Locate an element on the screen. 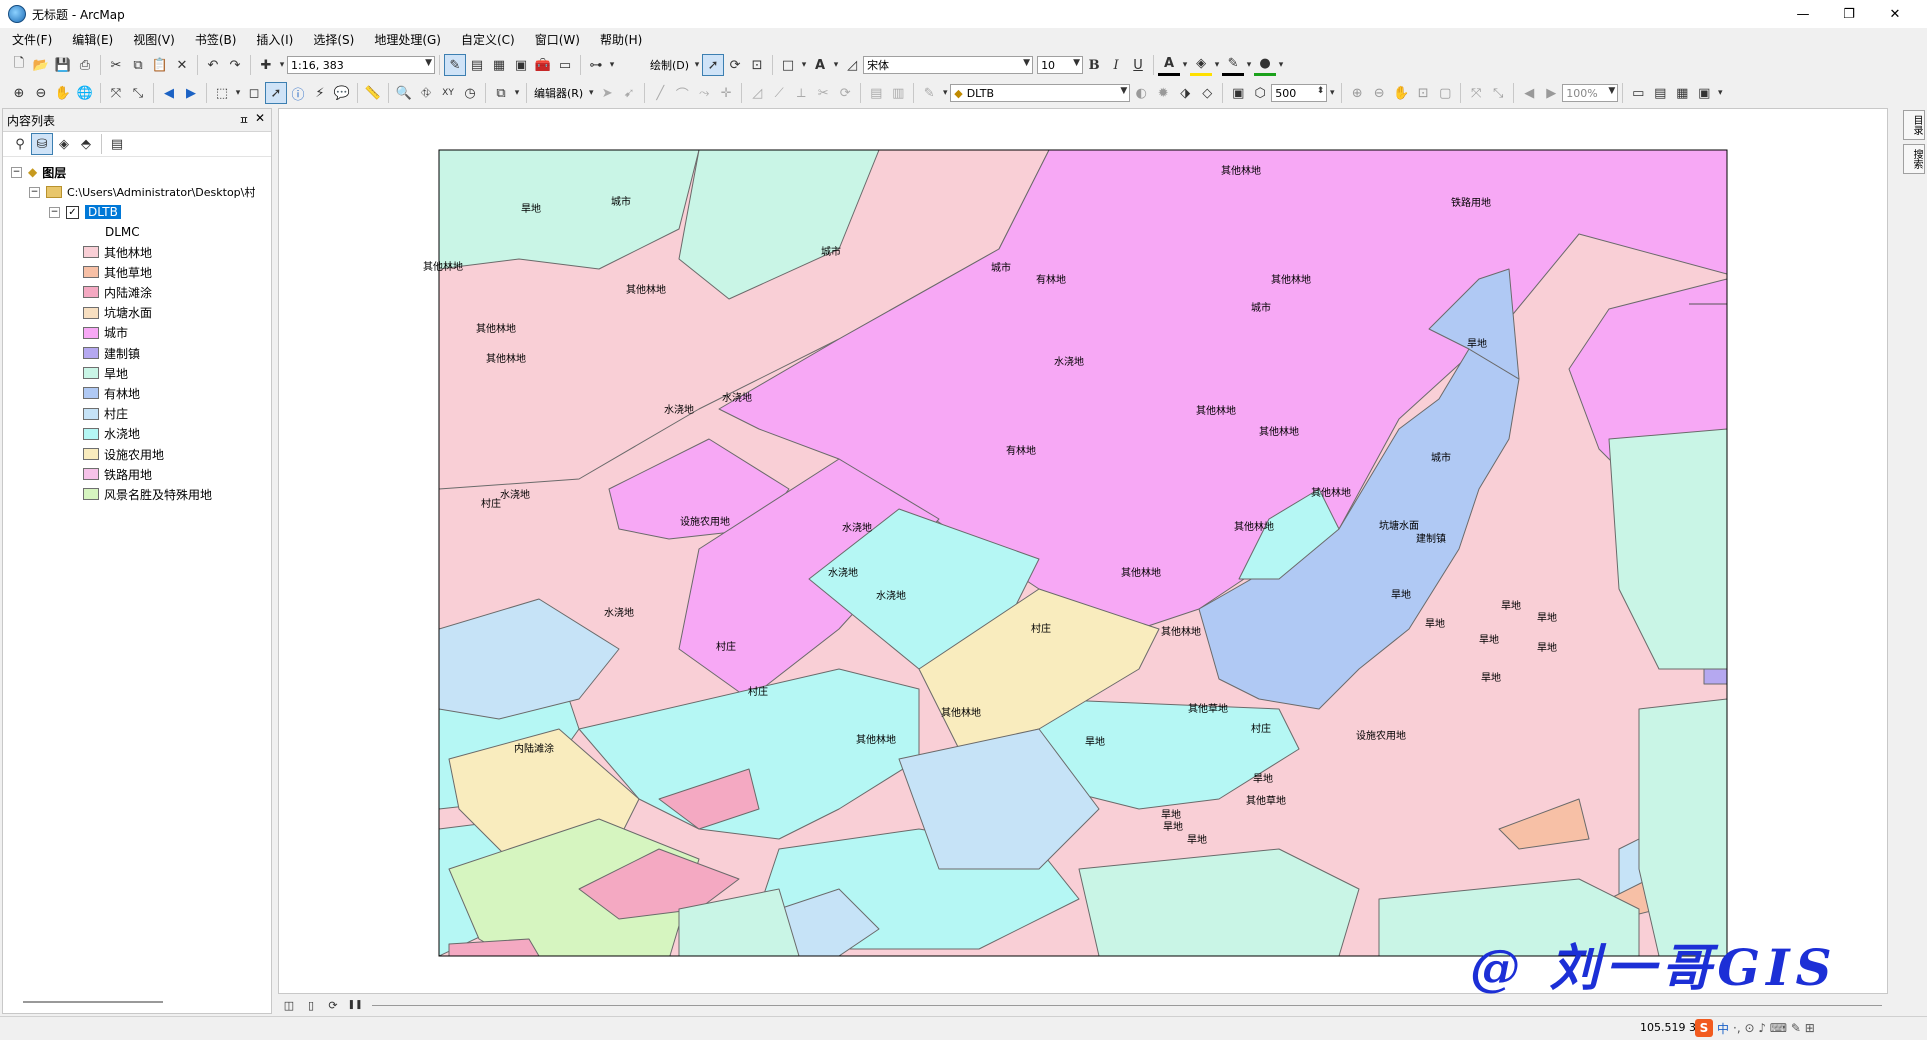 This screenshot has height=1040, width=1927. edit-annotation-icon: ➹ is located at coordinates (629, 93).